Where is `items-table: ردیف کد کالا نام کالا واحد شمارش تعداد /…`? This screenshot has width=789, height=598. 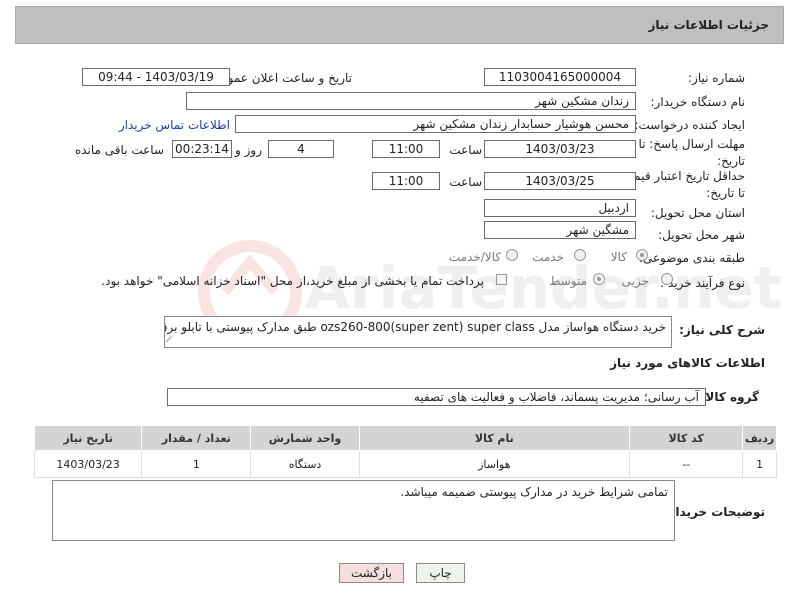 items-table: ردیف کد کالا نام کالا واحد شمارش تعداد /… is located at coordinates (405, 451).